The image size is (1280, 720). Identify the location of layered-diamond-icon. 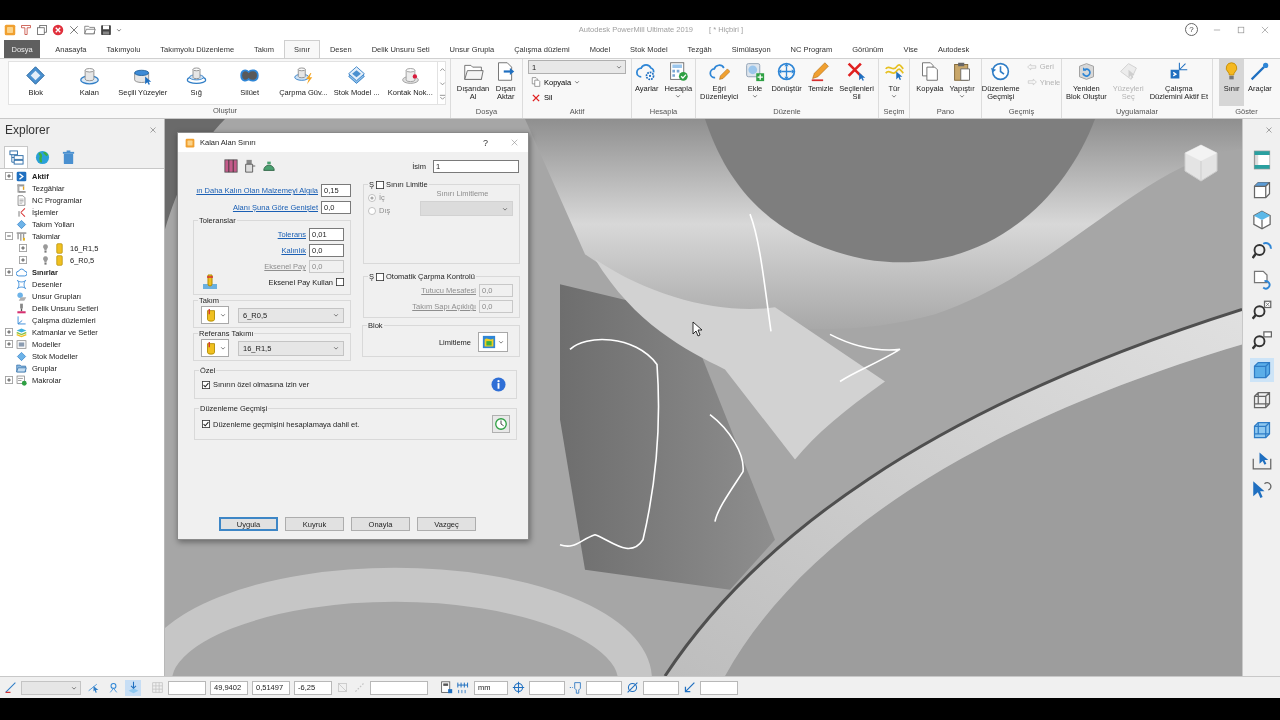
(357, 75).